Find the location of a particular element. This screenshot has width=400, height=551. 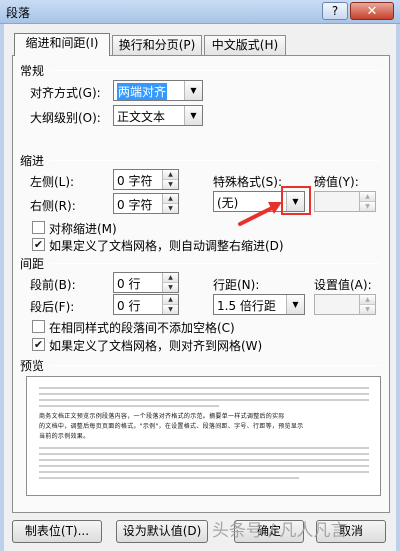

preview-text-line: 当前的示例效果。 is located at coordinates (64, 436).